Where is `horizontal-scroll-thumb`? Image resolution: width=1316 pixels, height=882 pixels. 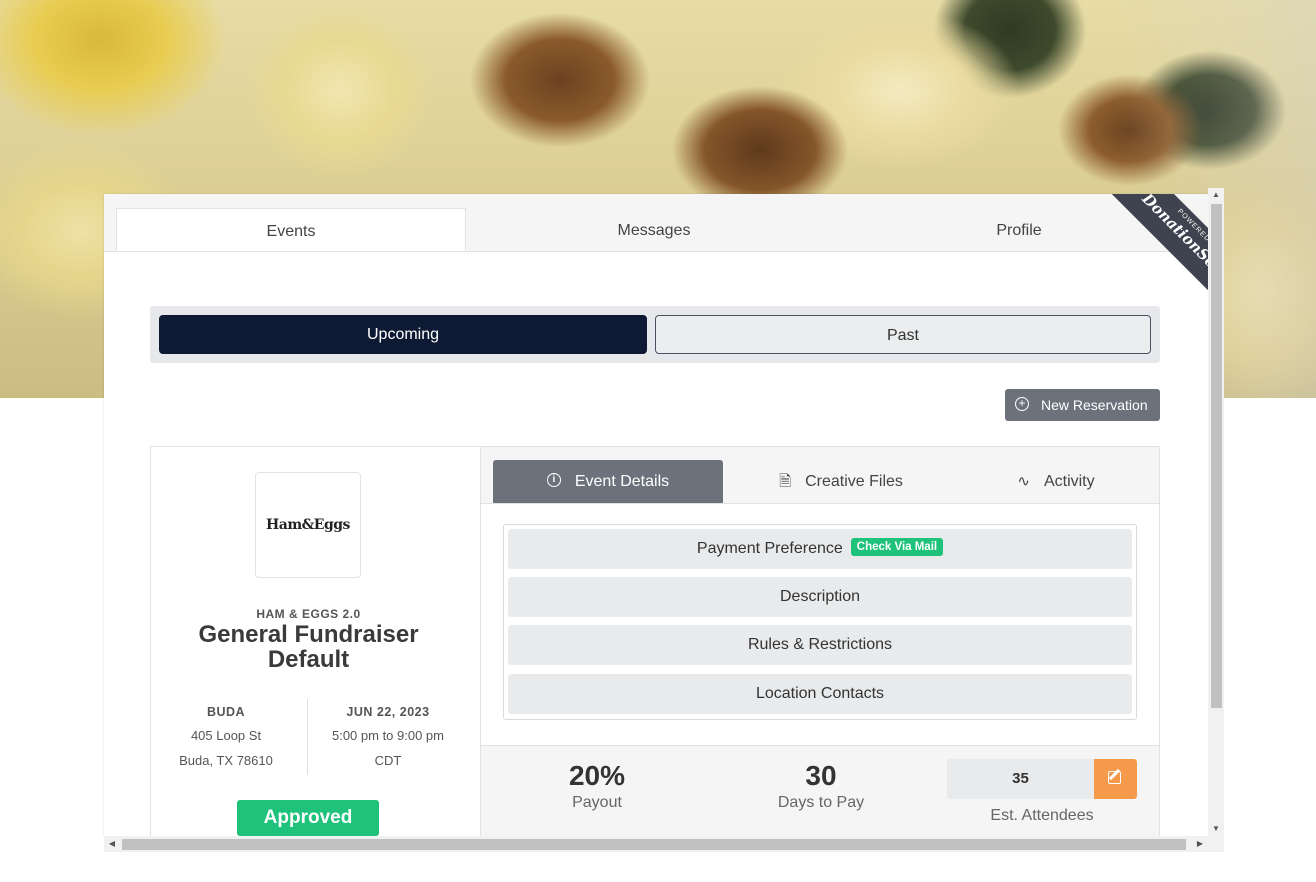 horizontal-scroll-thumb is located at coordinates (654, 844).